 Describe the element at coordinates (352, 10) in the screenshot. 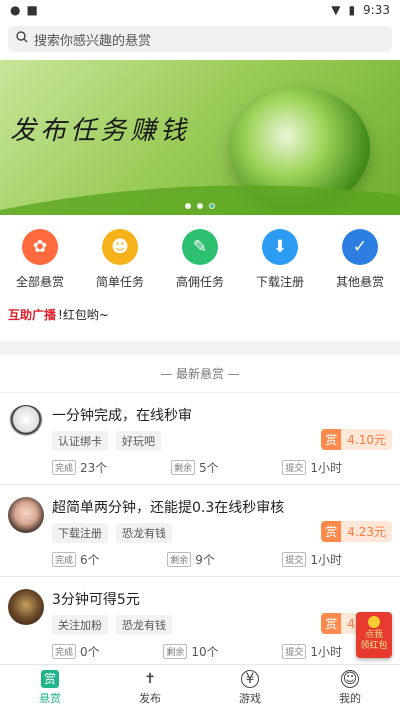

I see `battery-icon: ▮` at that location.